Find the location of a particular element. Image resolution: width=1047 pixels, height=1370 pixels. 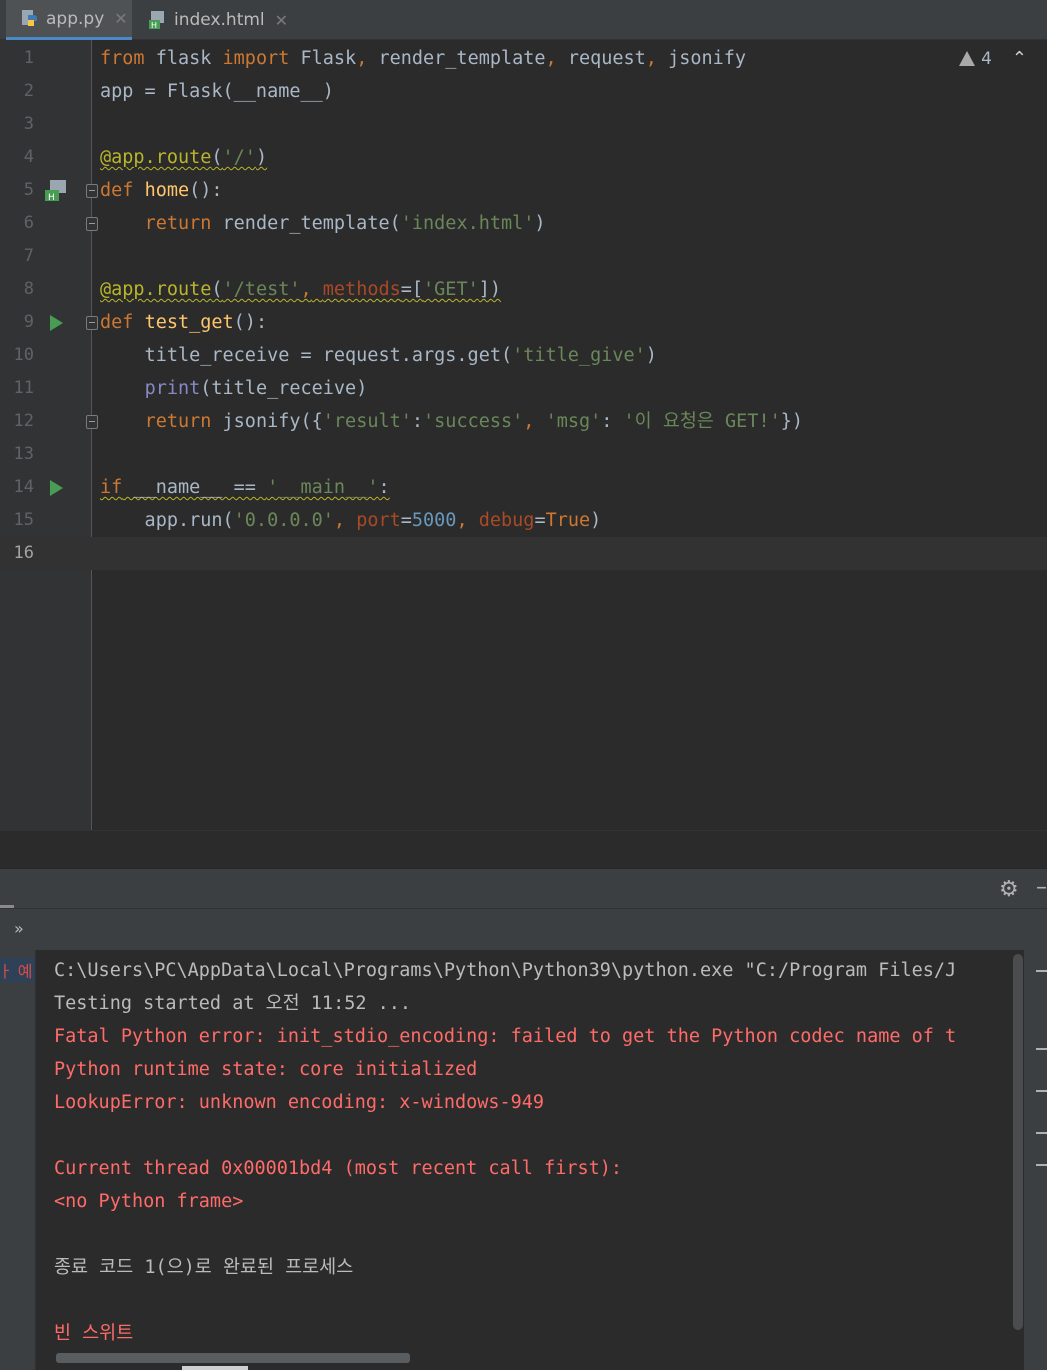

line-number: 16 is located at coordinates (23, 553).